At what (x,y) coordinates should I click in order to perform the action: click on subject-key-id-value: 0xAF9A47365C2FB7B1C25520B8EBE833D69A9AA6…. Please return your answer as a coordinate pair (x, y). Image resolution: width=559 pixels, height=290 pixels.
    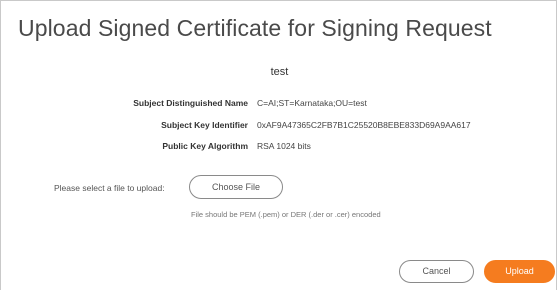
    Looking at the image, I should click on (364, 125).